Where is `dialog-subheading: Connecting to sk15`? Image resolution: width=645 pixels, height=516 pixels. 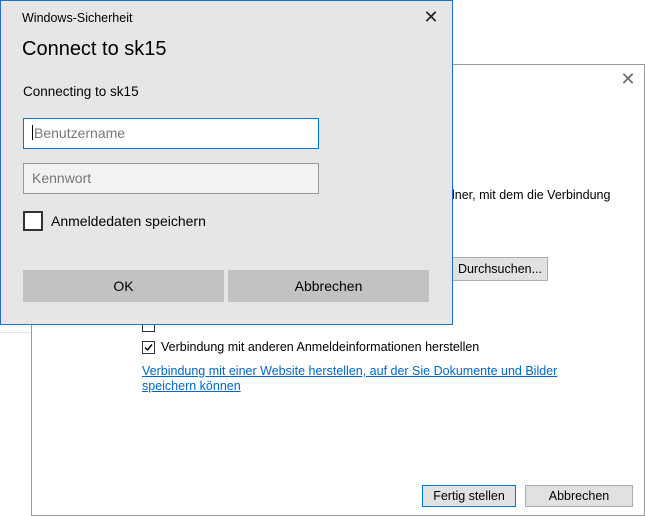
dialog-subheading: Connecting to sk15 is located at coordinates (81, 91).